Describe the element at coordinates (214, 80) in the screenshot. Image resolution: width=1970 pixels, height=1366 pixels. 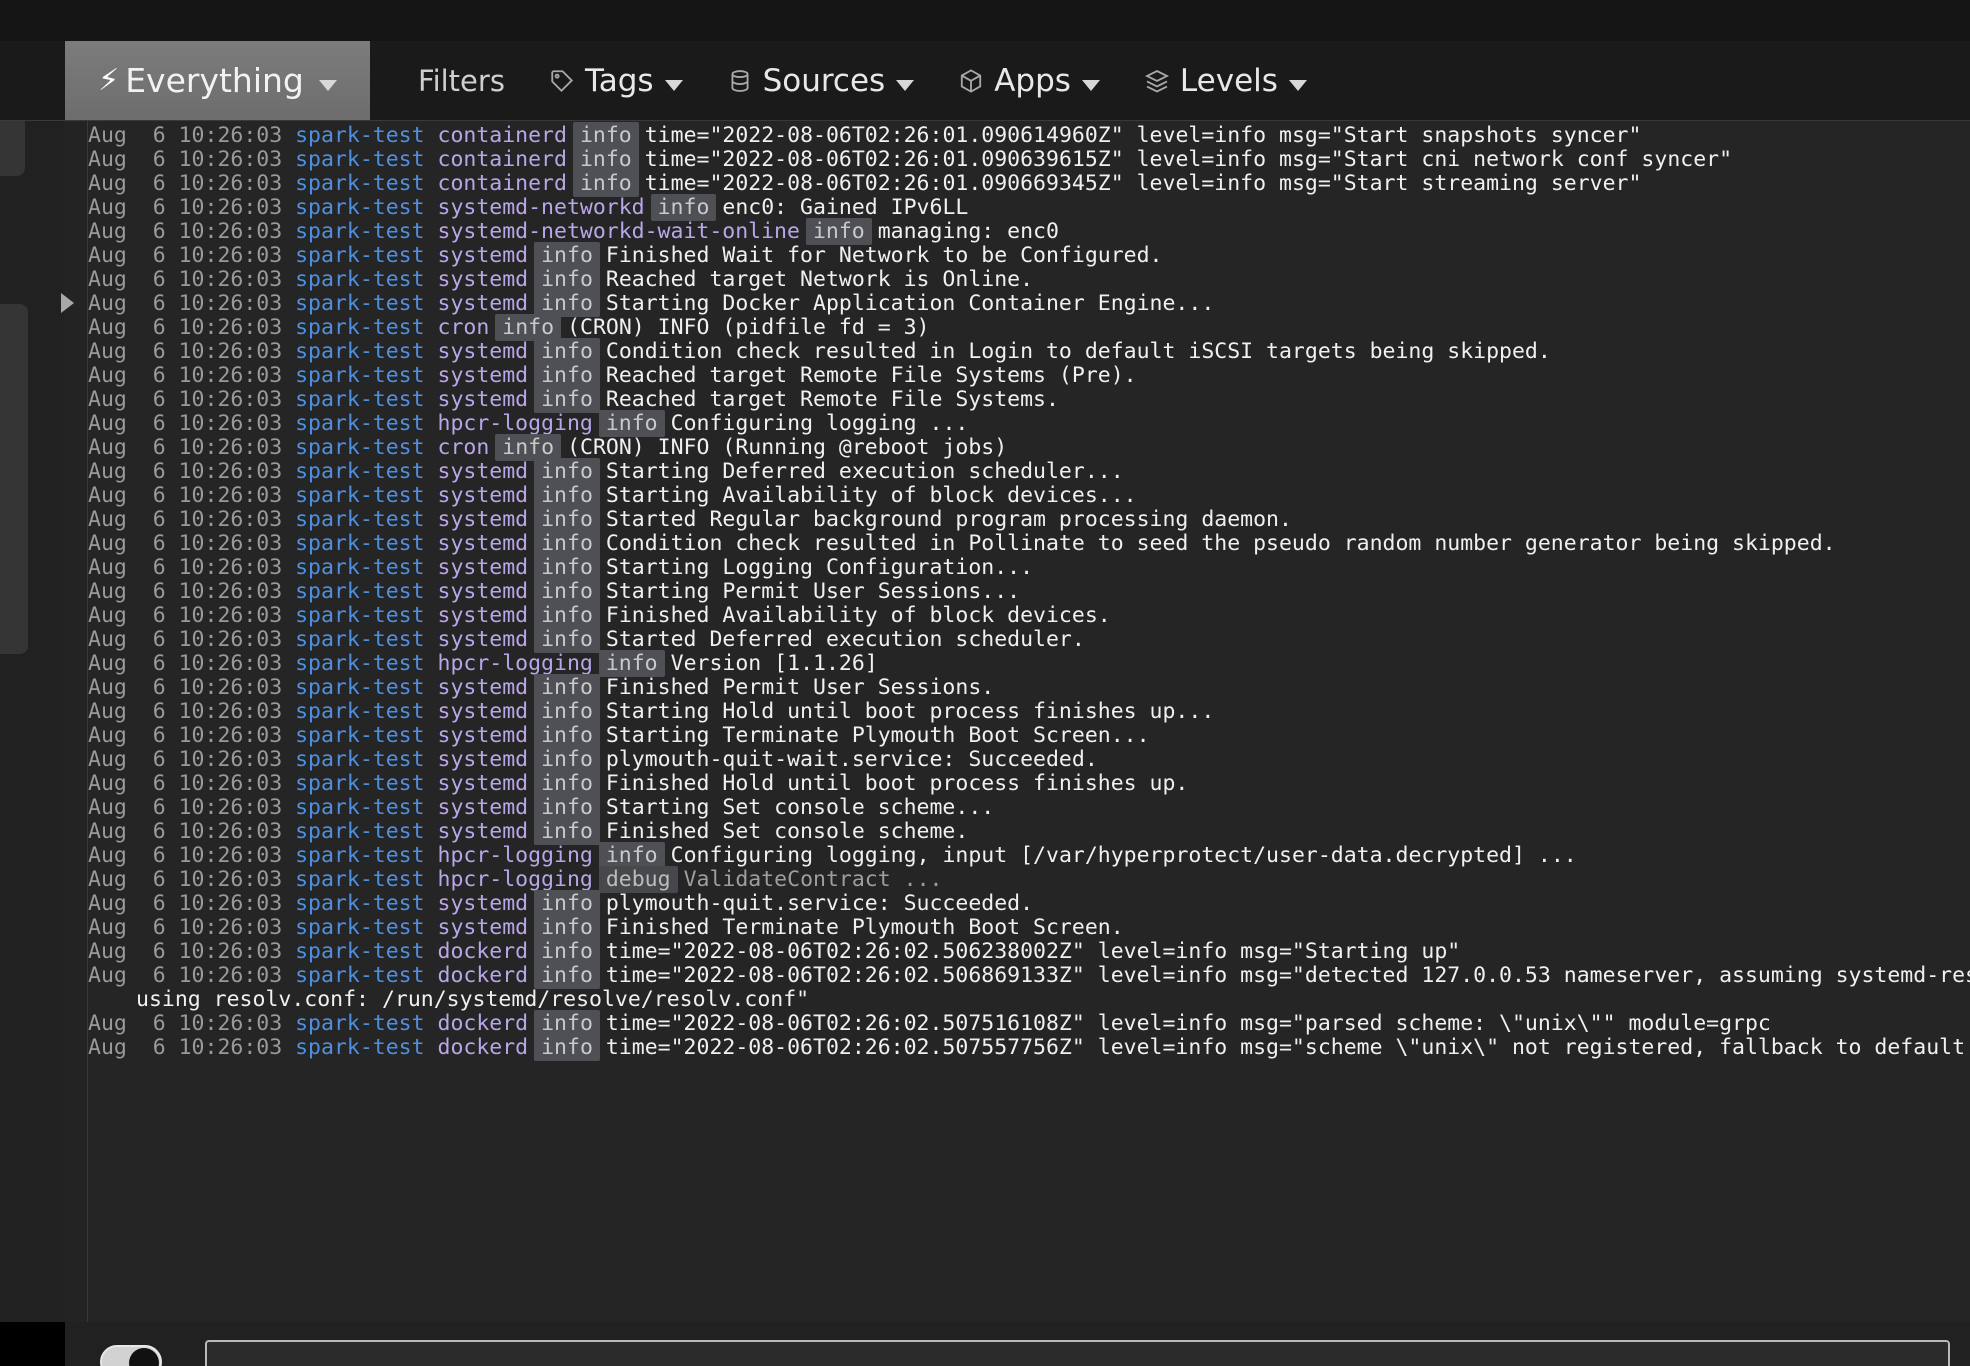
I see `tab-everything-label: Everything` at that location.